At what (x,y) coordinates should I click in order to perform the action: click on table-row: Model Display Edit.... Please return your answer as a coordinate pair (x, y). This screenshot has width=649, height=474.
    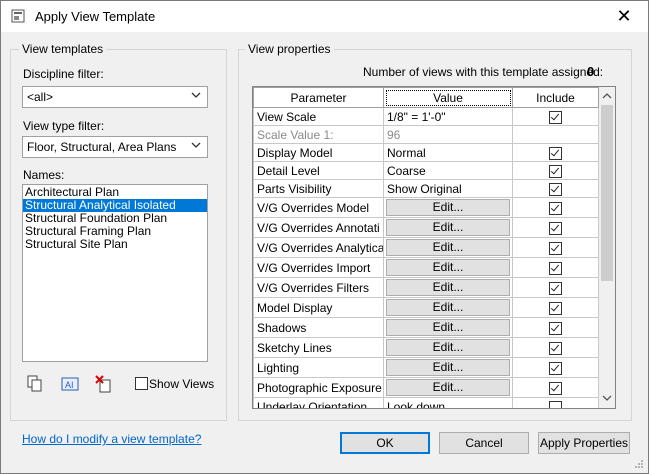
    Looking at the image, I should click on (426, 307).